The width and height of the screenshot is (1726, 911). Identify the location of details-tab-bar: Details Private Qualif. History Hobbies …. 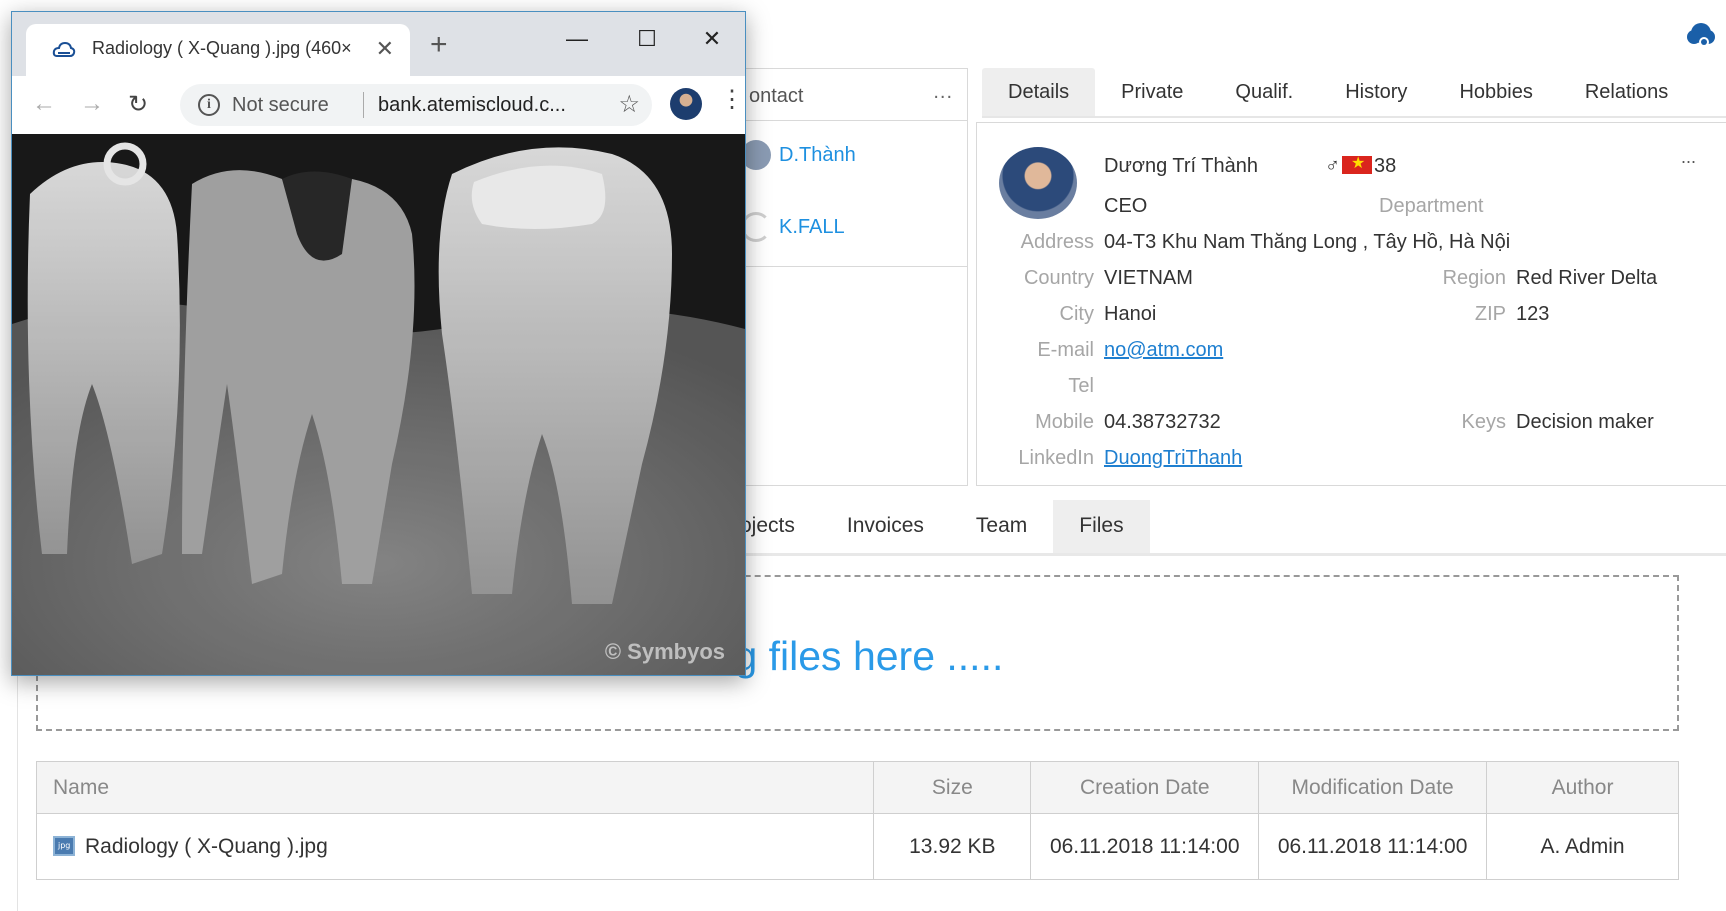
(1354, 93).